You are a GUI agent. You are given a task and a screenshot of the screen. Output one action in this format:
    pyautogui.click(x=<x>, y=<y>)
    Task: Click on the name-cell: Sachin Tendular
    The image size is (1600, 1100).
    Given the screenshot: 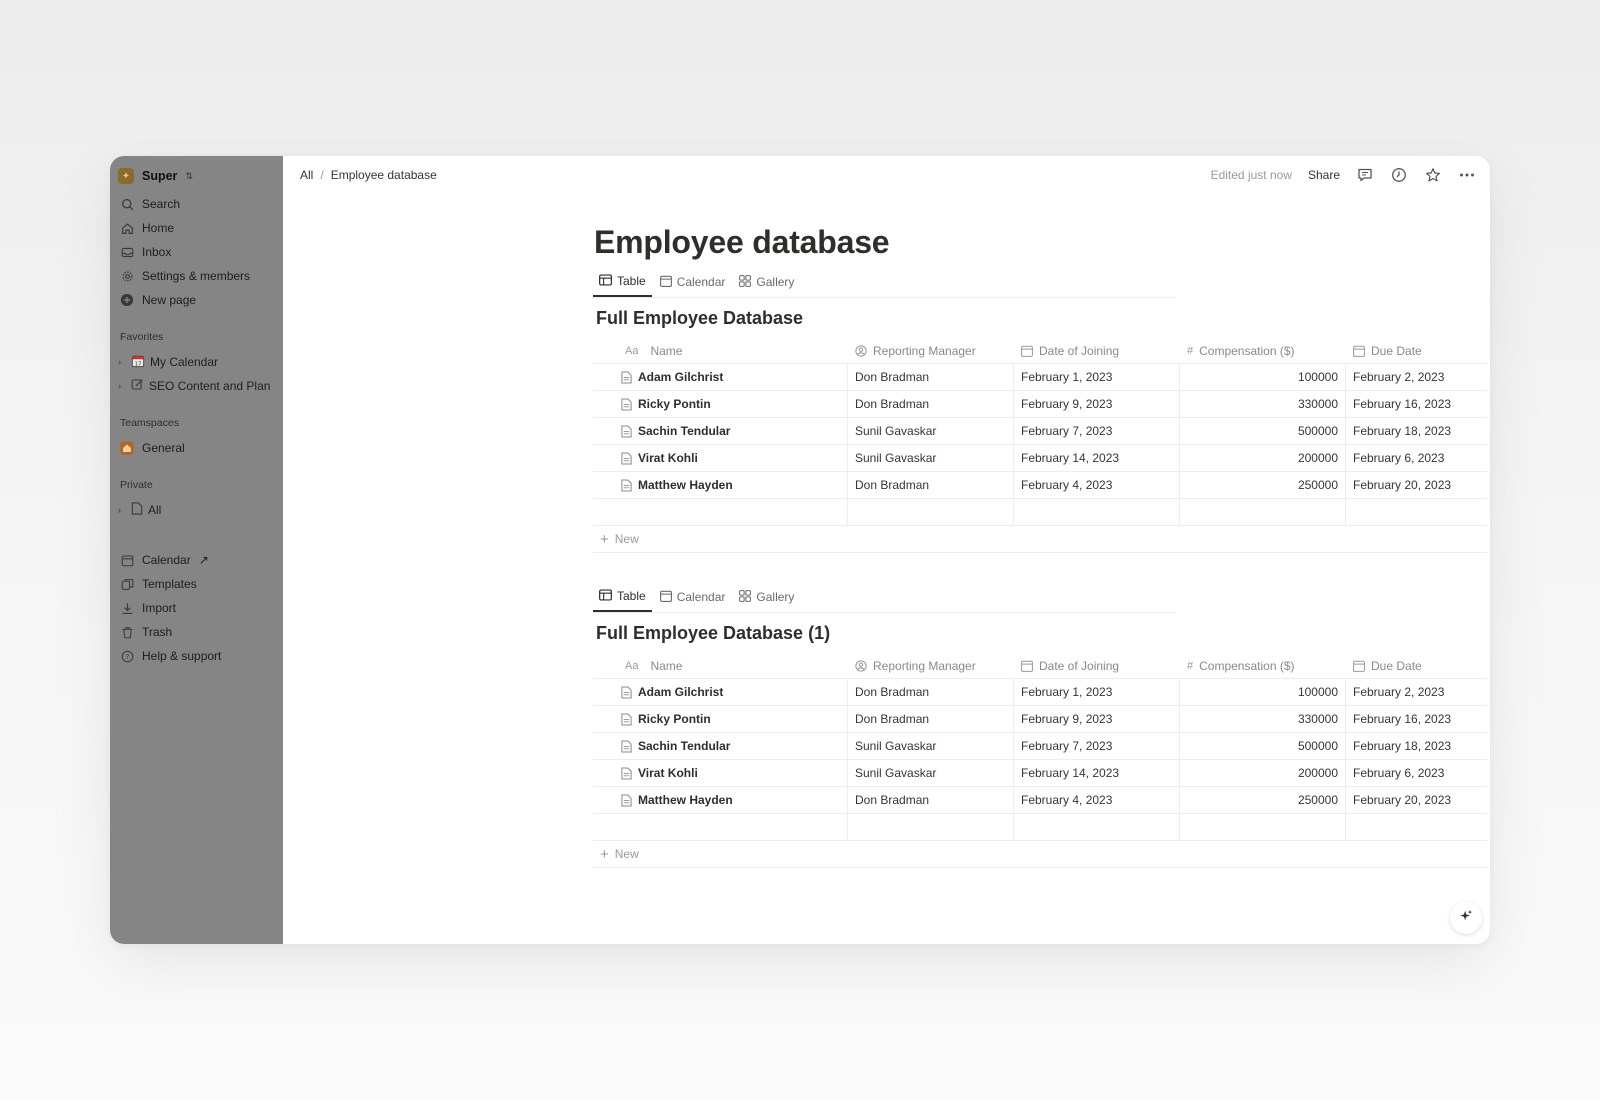 What is the action you would take?
    pyautogui.click(x=720, y=746)
    